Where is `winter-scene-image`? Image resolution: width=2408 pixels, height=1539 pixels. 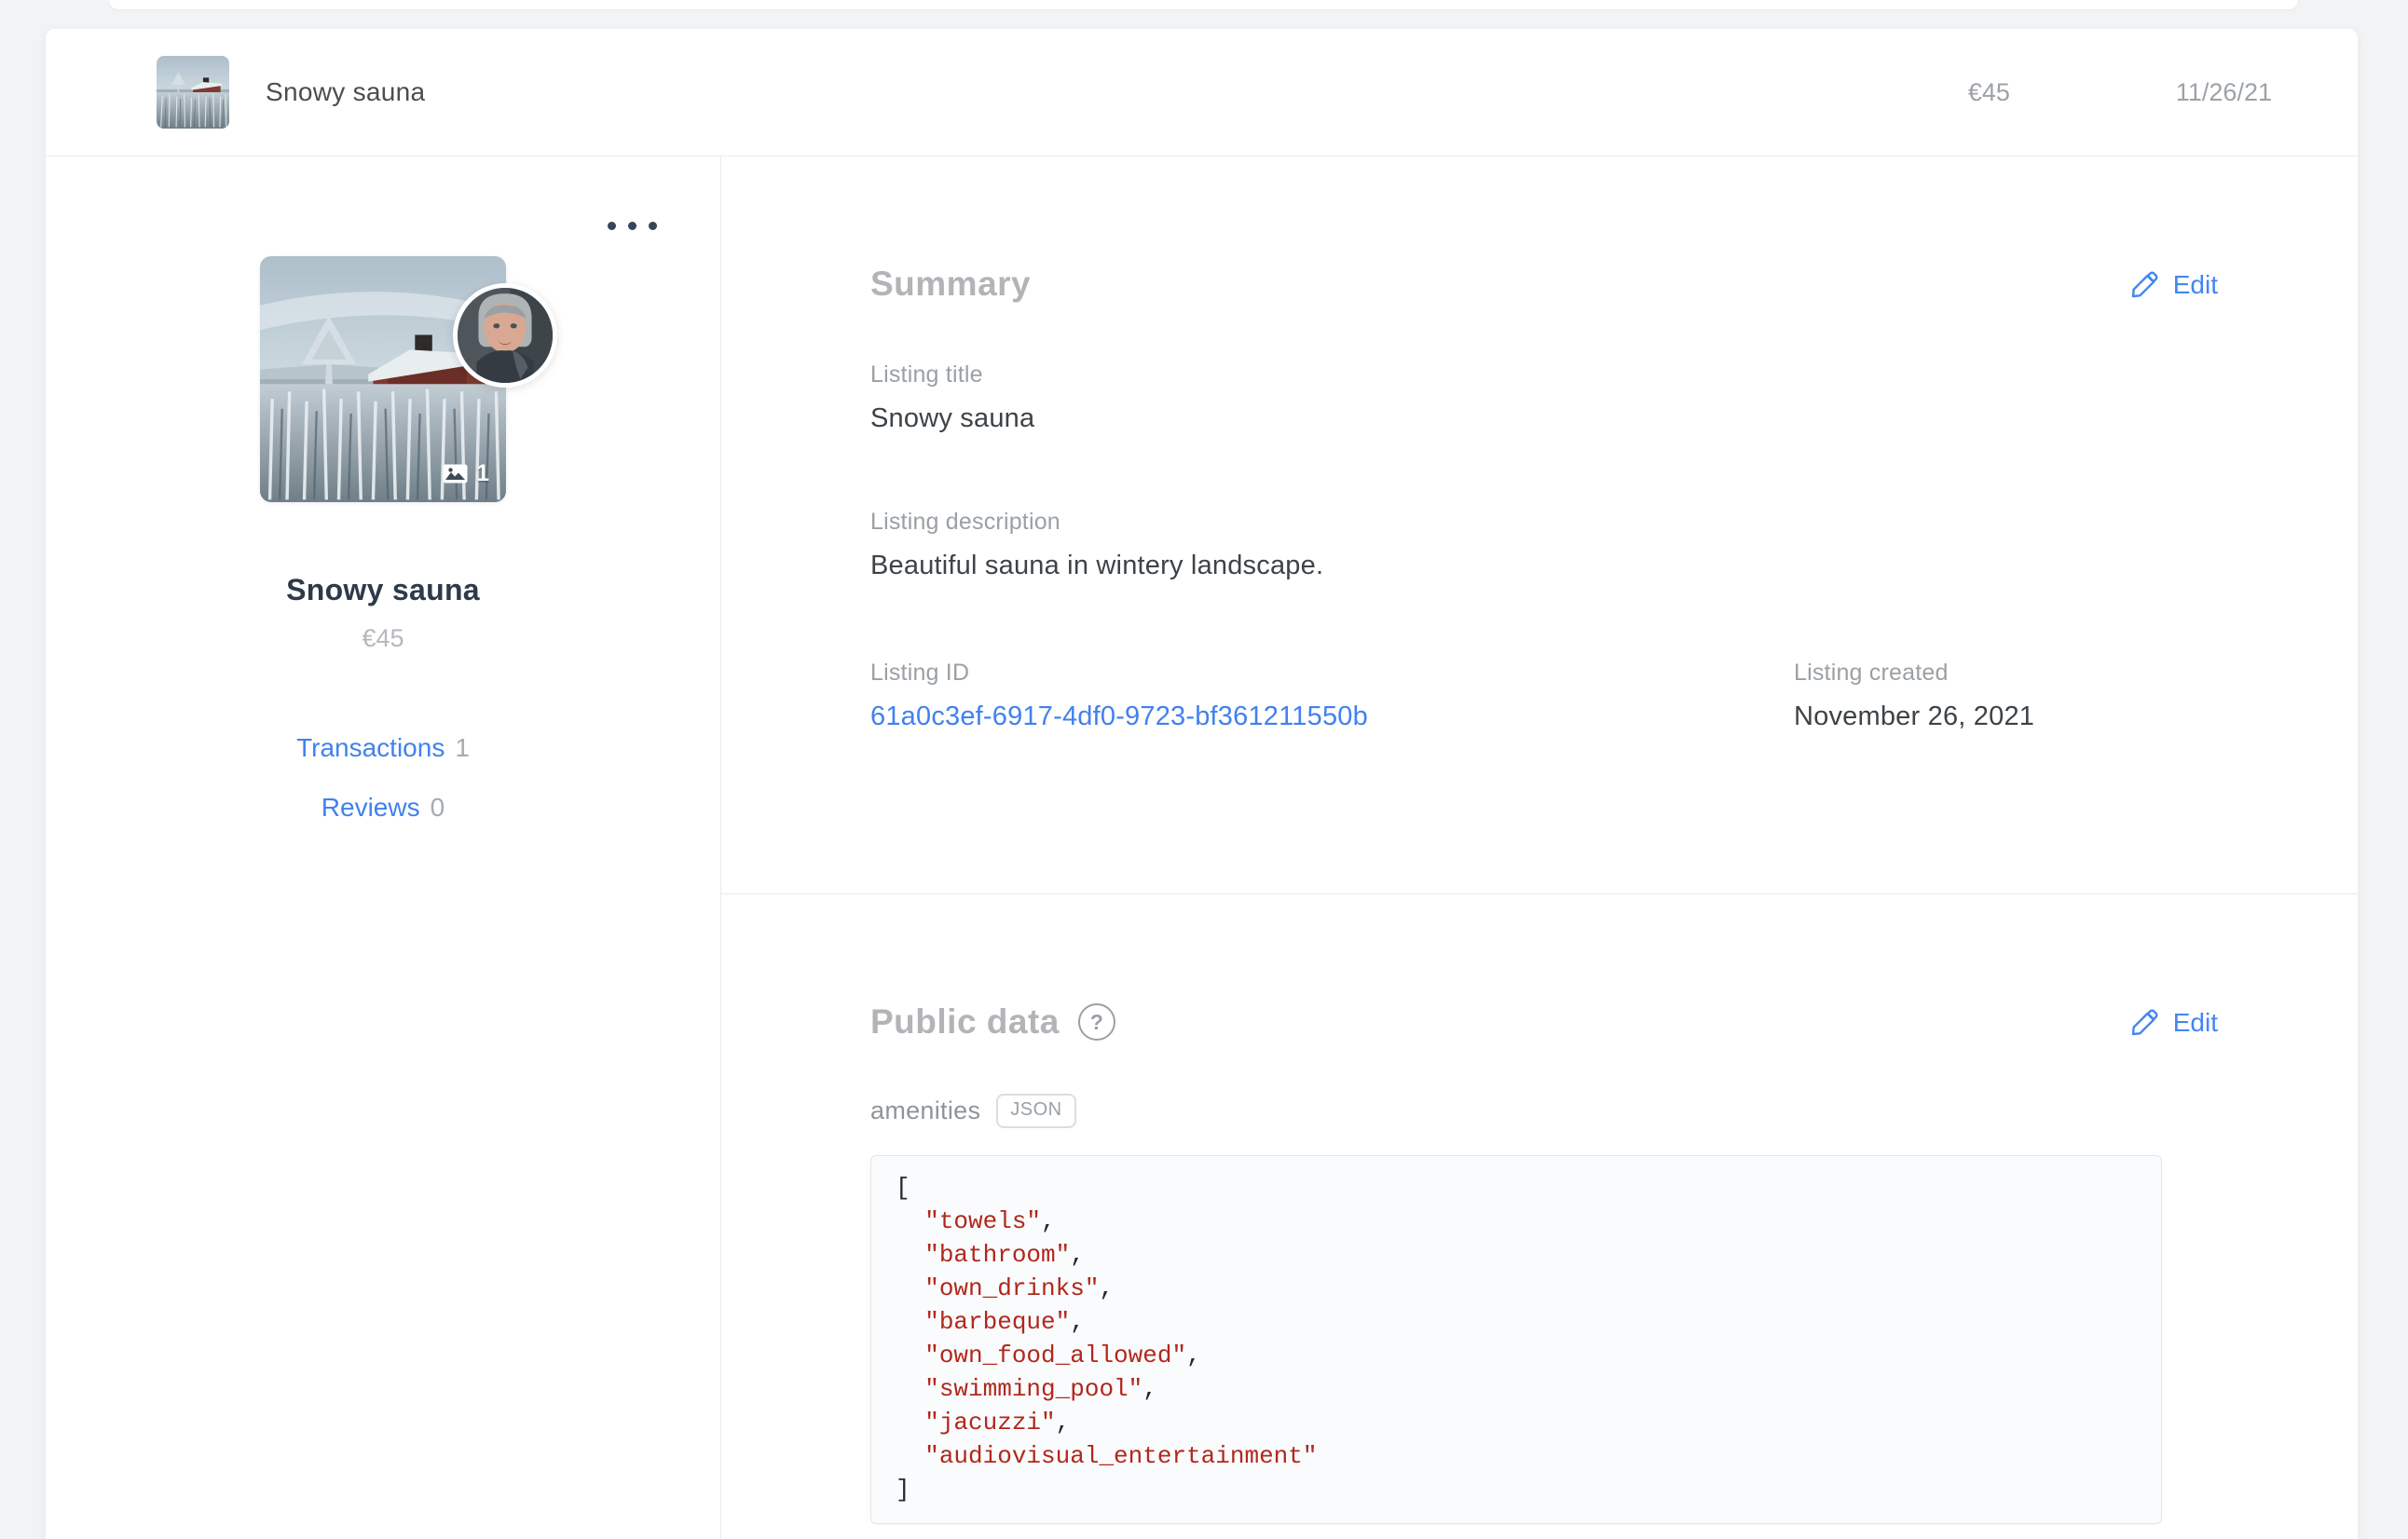 winter-scene-image is located at coordinates (193, 92).